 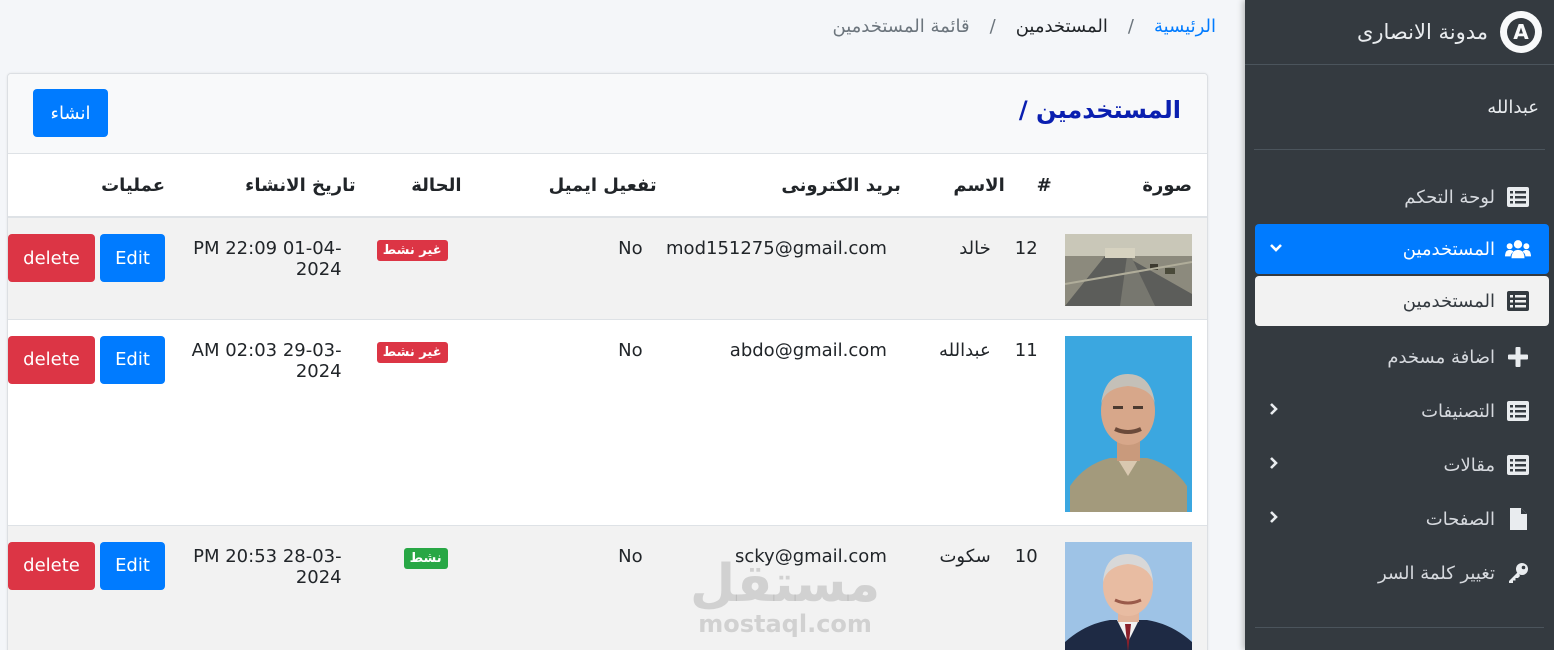 What do you see at coordinates (1436, 573) in the screenshot?
I see `sidebar-item-label: تغيير كلمة السر` at bounding box center [1436, 573].